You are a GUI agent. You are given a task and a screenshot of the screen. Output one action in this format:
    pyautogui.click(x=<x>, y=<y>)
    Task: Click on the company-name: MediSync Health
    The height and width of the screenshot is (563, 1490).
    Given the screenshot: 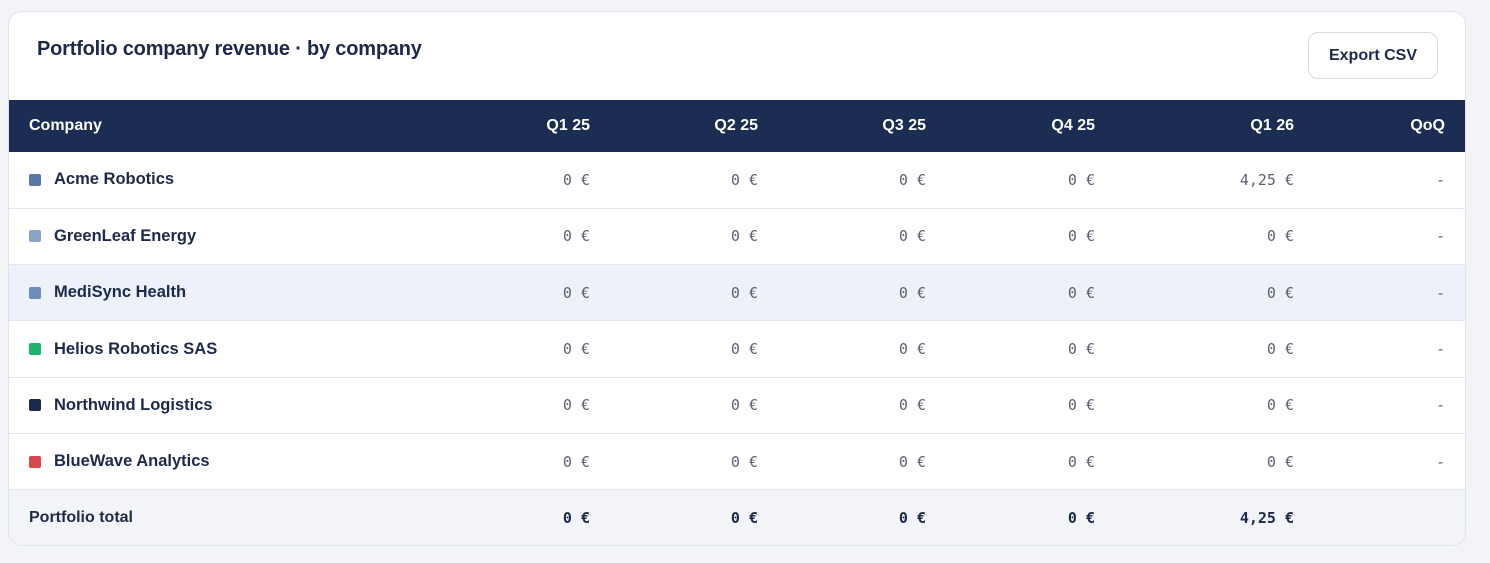 What is the action you would take?
    pyautogui.click(x=120, y=292)
    